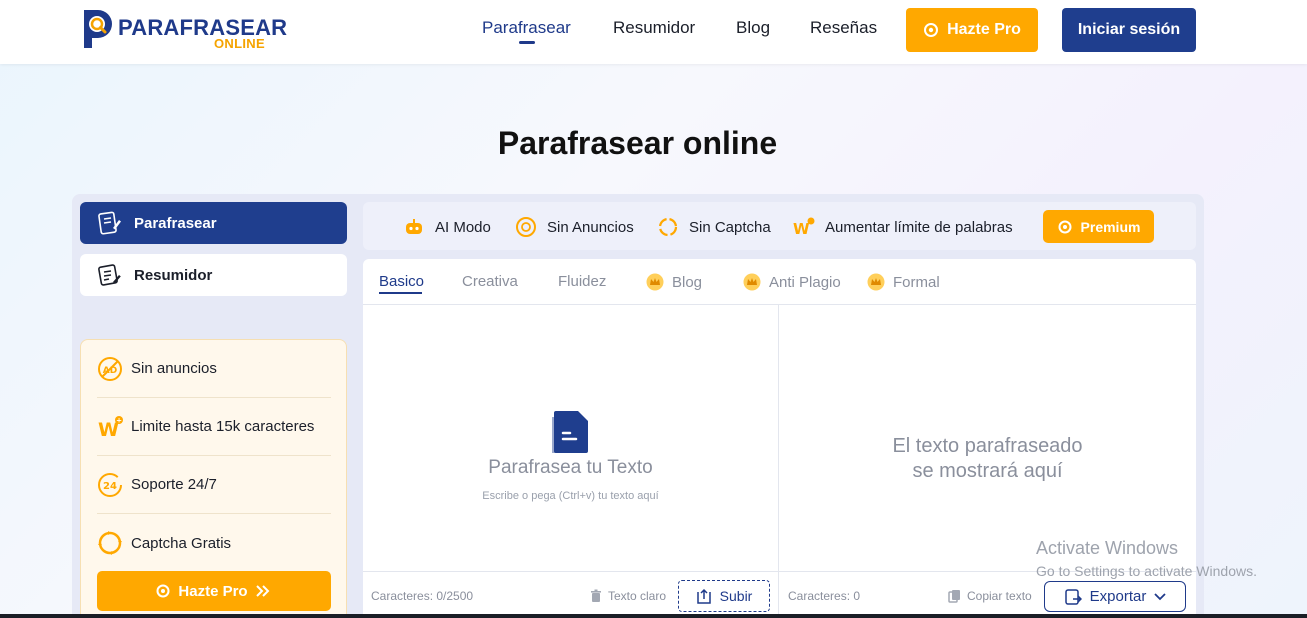  I want to click on tab-fluidez: Fluidez, so click(582, 281).